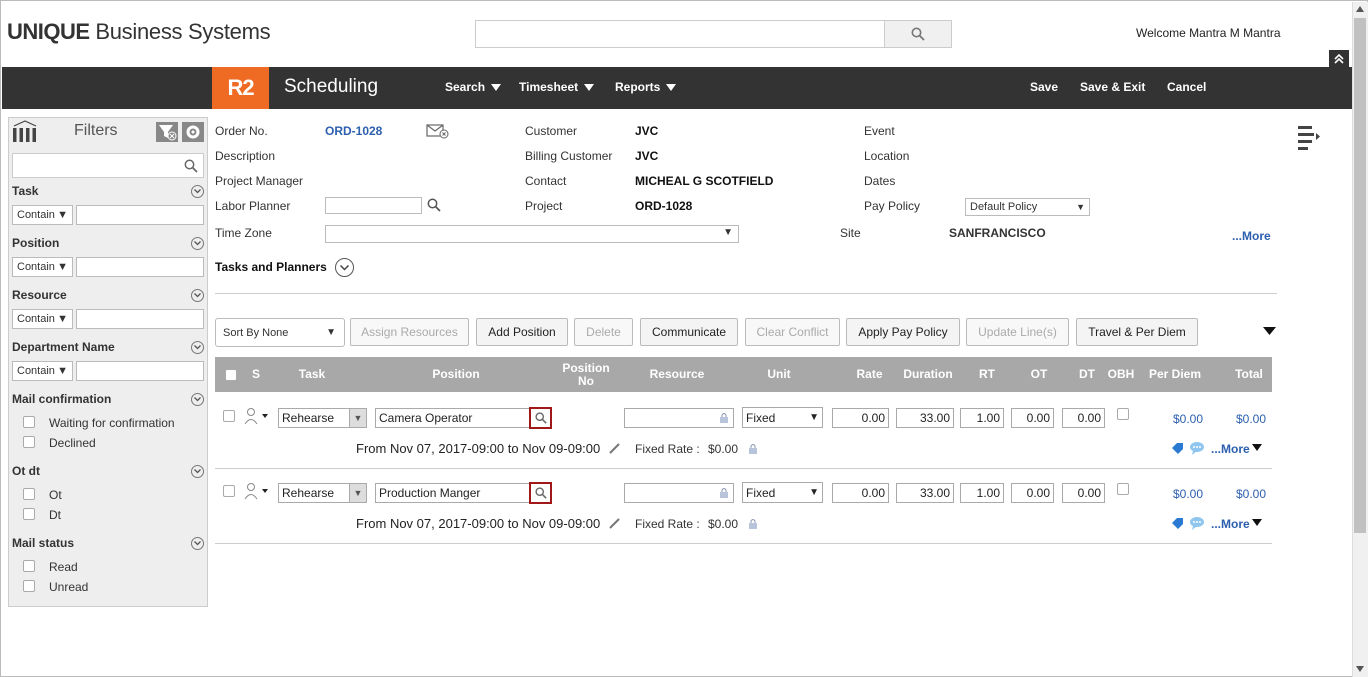 The width and height of the screenshot is (1368, 677). I want to click on columns-icon, so click(26, 132).